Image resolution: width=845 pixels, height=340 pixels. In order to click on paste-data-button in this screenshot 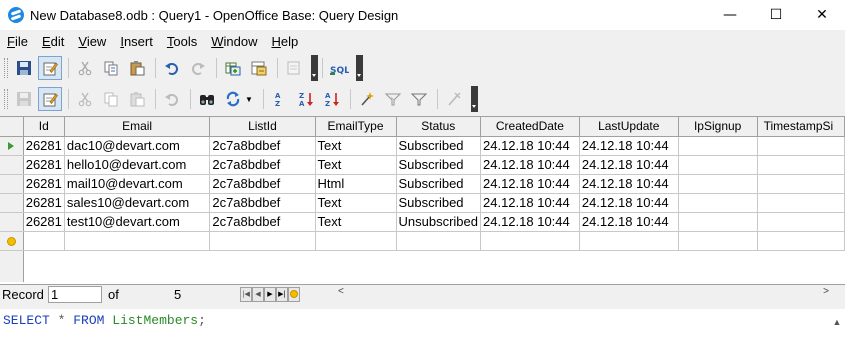, I will do `click(137, 99)`.